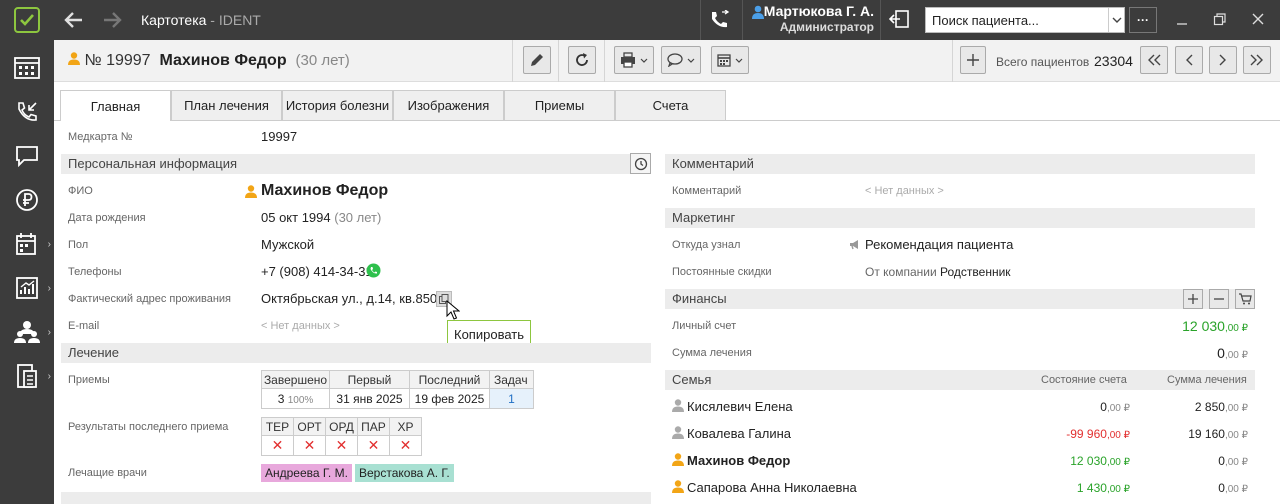 The width and height of the screenshot is (1280, 504). Describe the element at coordinates (112, 20) in the screenshot. I see `forward-arrow-icon` at that location.